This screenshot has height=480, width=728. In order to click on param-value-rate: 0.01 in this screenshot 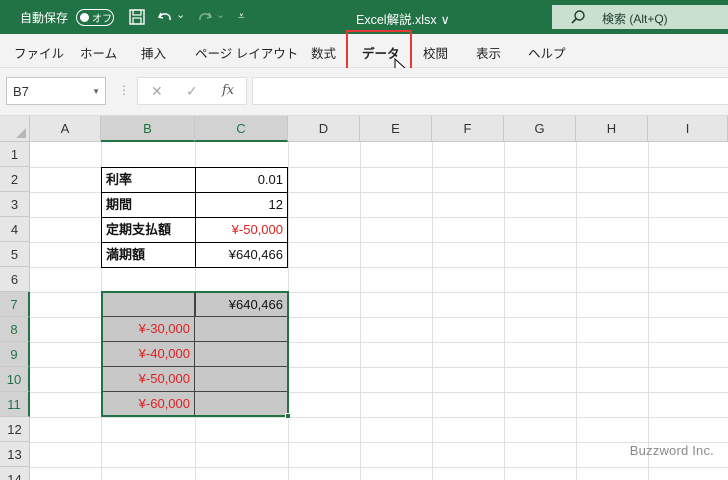, I will do `click(241, 180)`.